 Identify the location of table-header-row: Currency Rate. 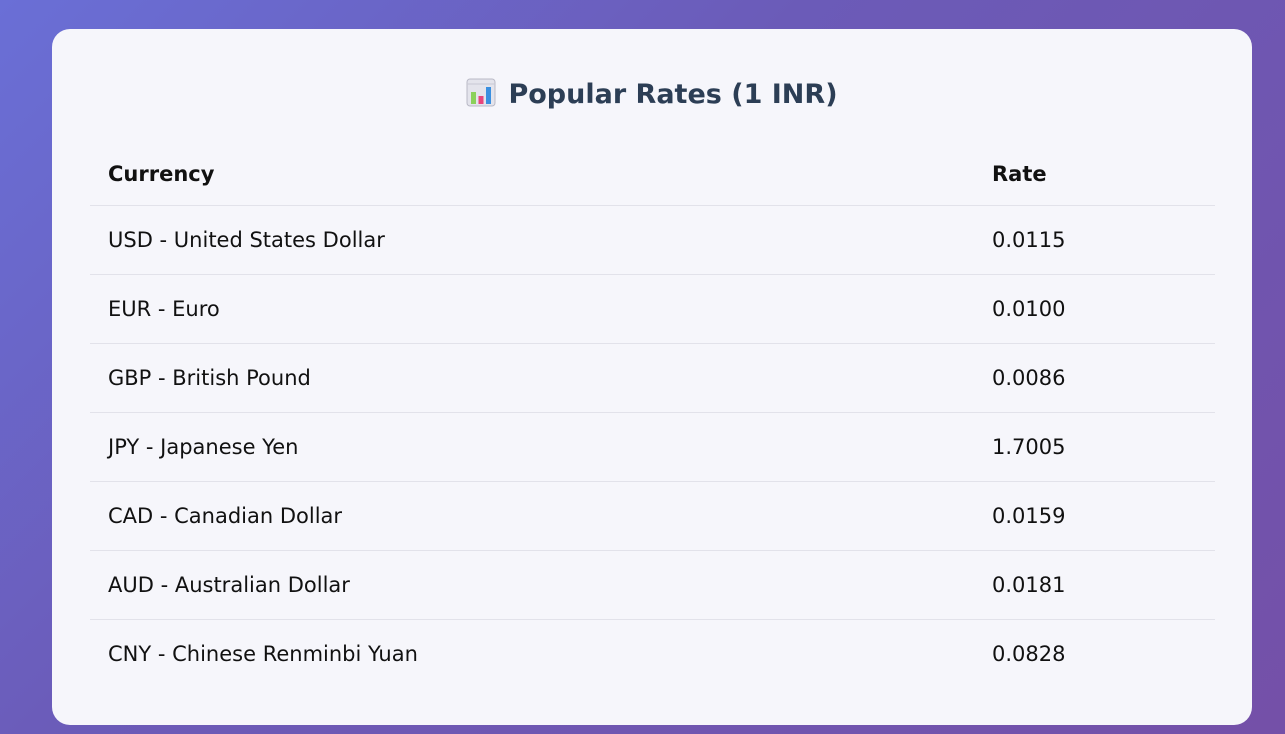
(652, 174).